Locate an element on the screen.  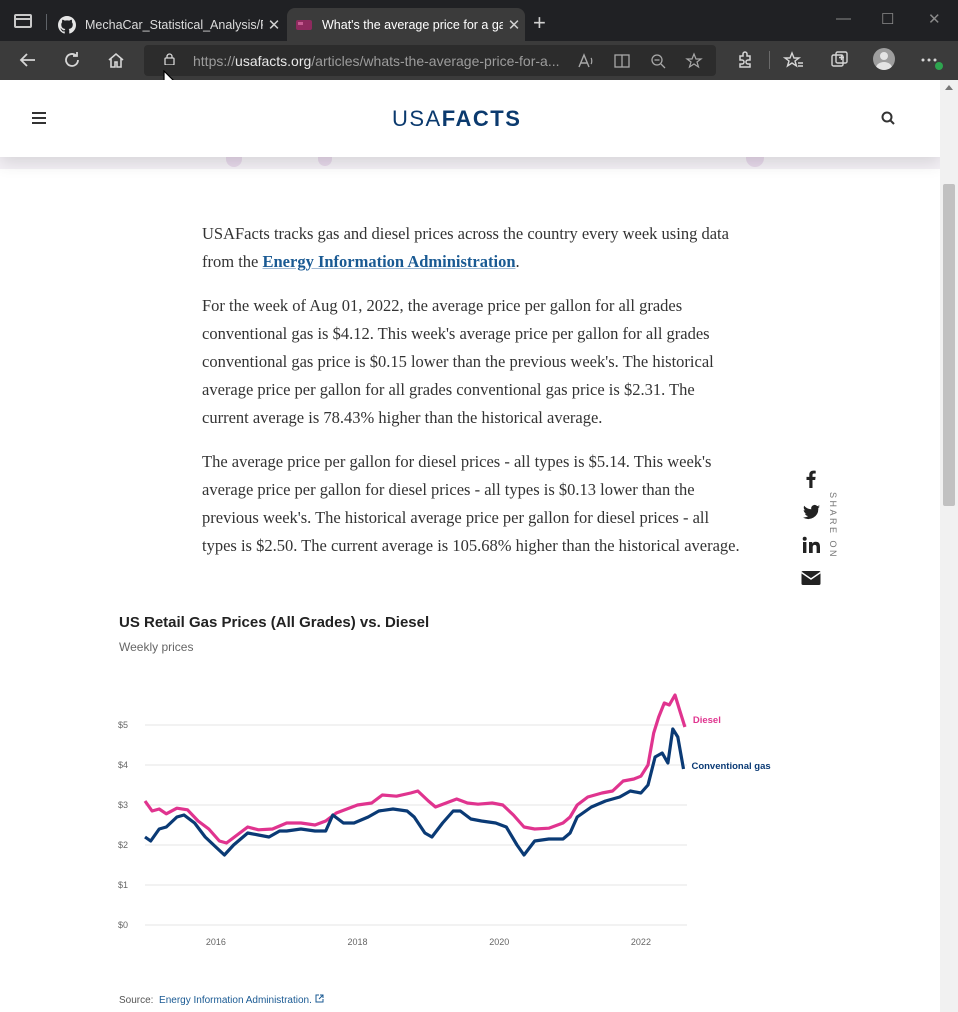
url-host: usafacts.org is located at coordinates (273, 61).